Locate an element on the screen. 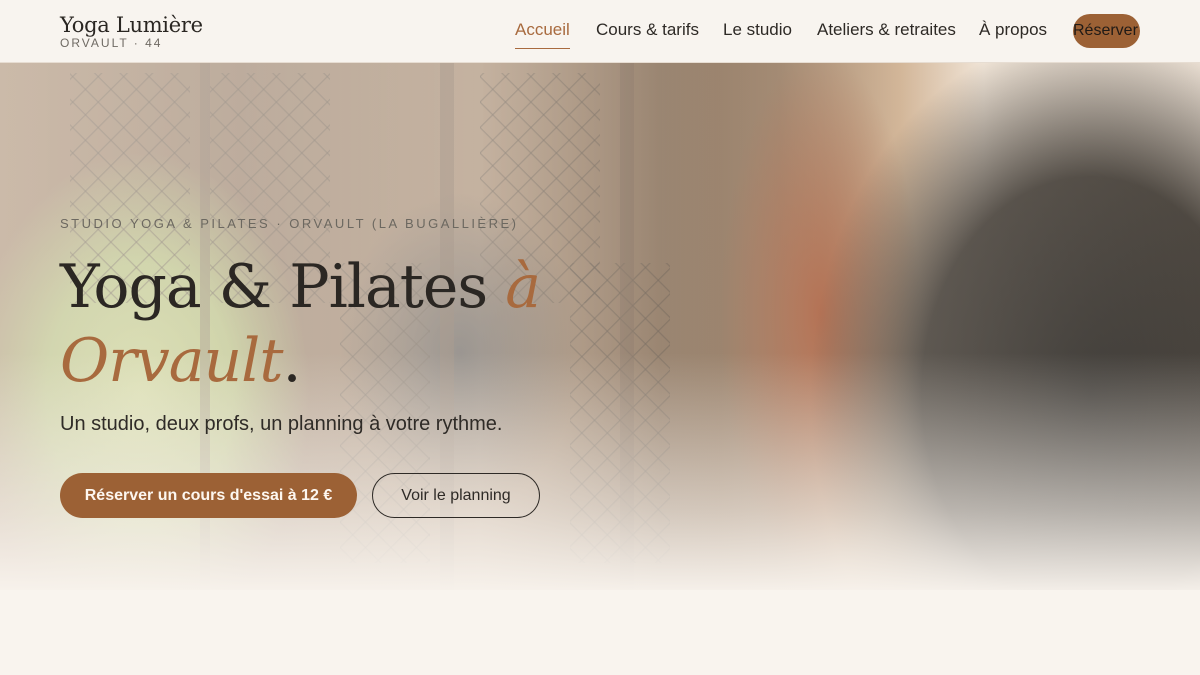  headline-period: . is located at coordinates (291, 361).